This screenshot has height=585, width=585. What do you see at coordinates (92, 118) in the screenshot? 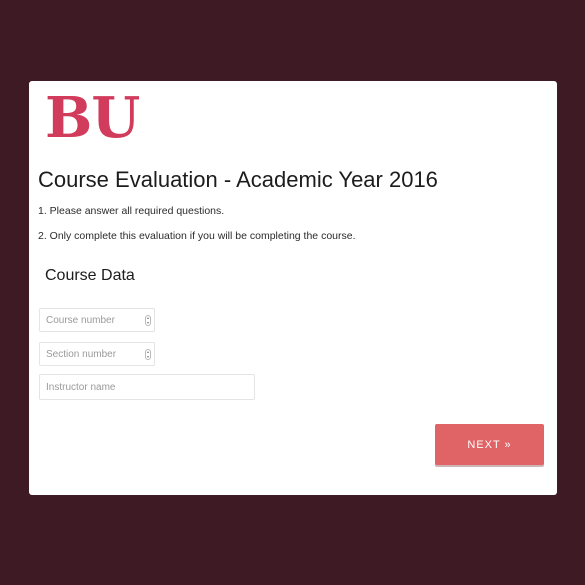
I see `bu-logo: BU` at bounding box center [92, 118].